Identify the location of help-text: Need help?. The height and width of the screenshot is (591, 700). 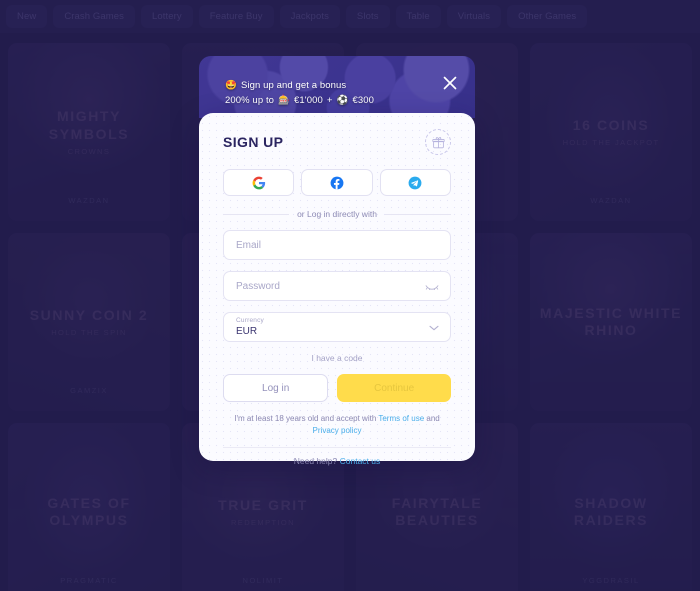
(315, 461).